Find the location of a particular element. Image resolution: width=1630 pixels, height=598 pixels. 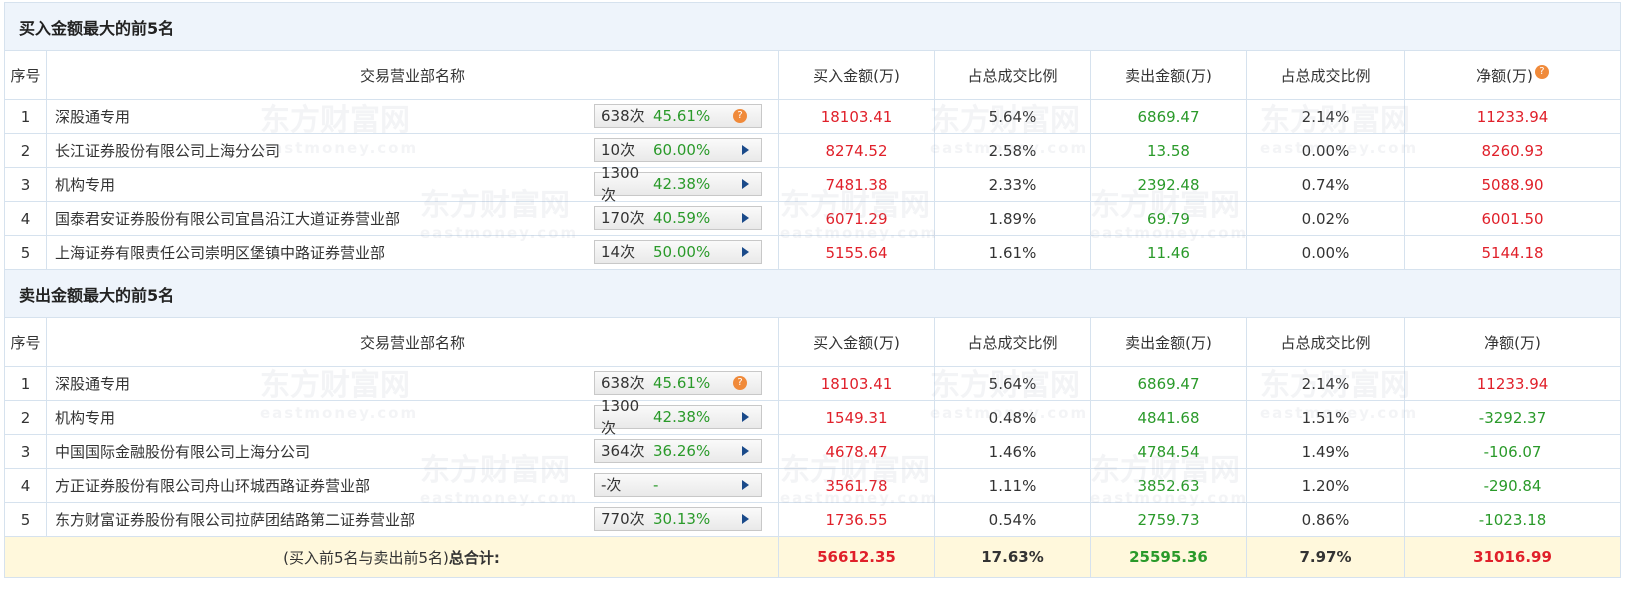

buy-ratio: 0.54% is located at coordinates (1012, 519).